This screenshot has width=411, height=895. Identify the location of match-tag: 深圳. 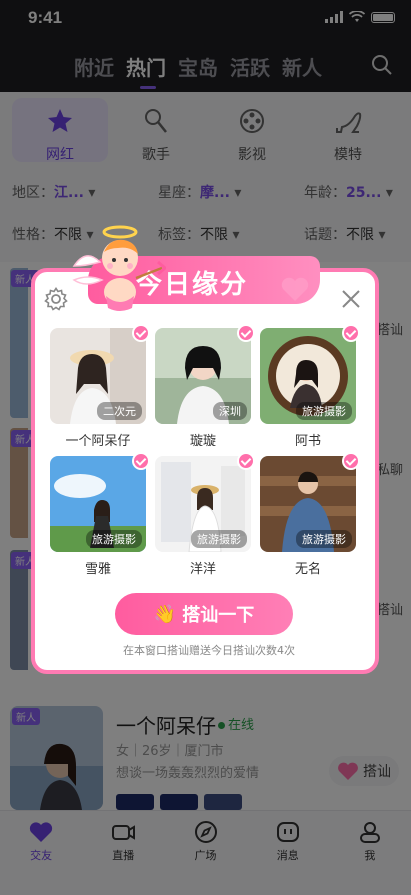
(230, 411).